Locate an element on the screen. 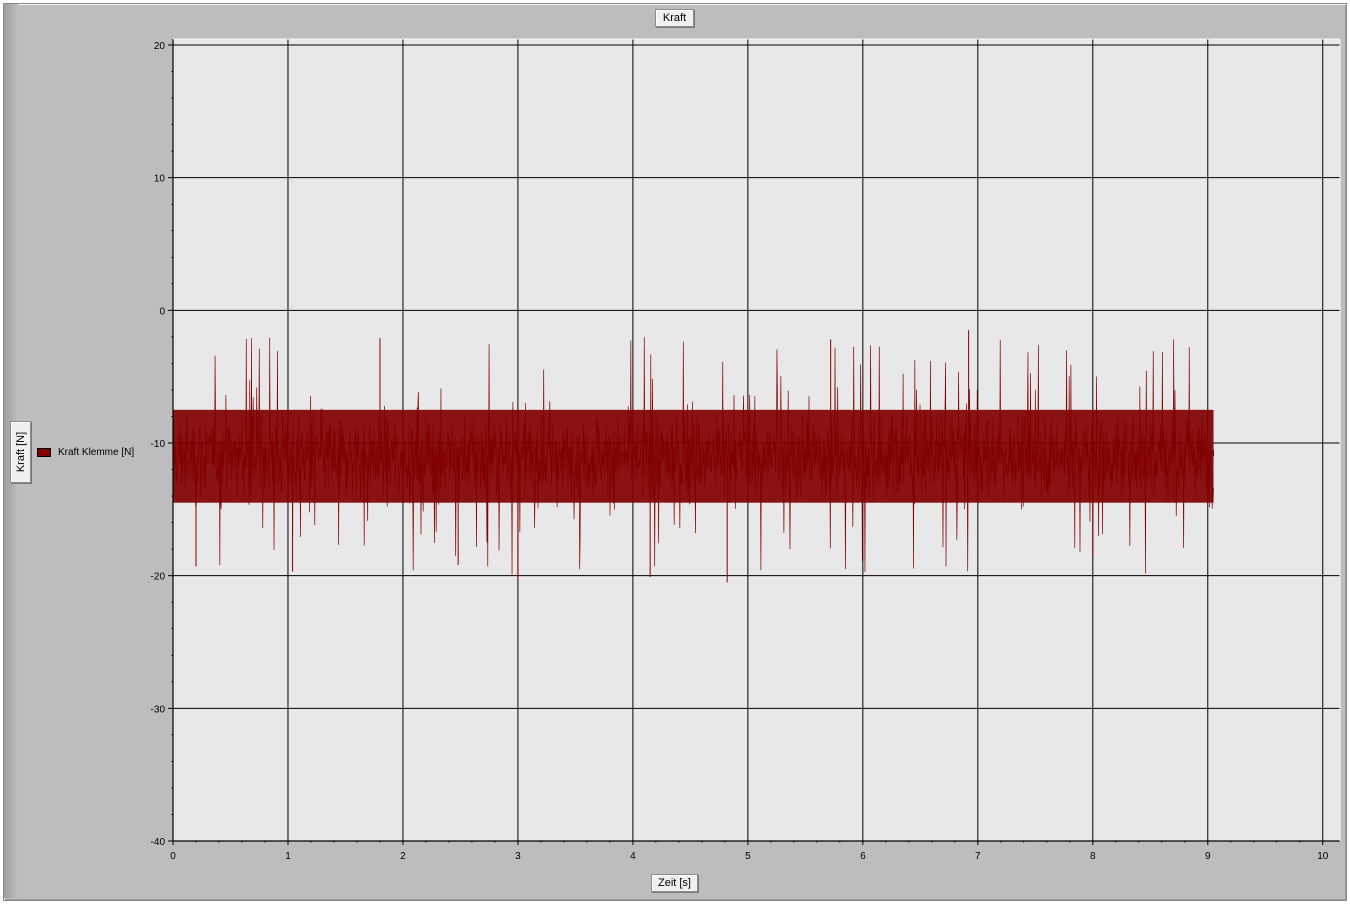 The image size is (1350, 907). x-tick-label: 8 is located at coordinates (1093, 856).